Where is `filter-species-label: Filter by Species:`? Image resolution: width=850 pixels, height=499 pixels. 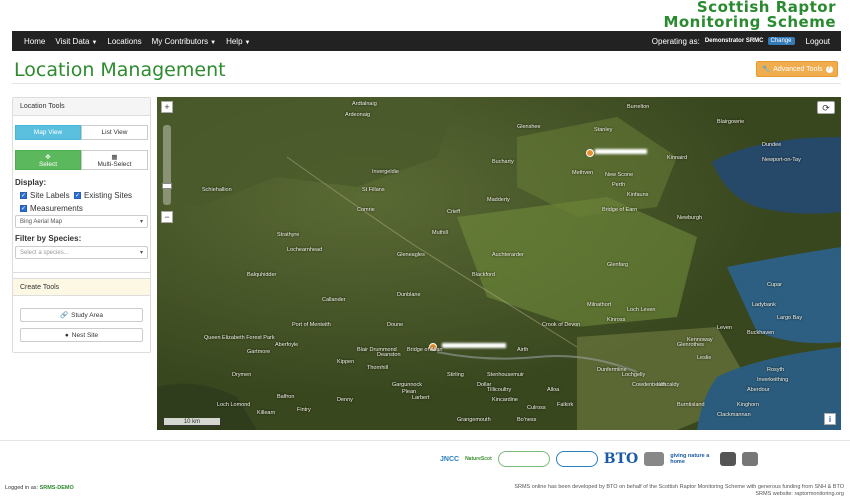
filter-species-label: Filter by Species: is located at coordinates (48, 238).